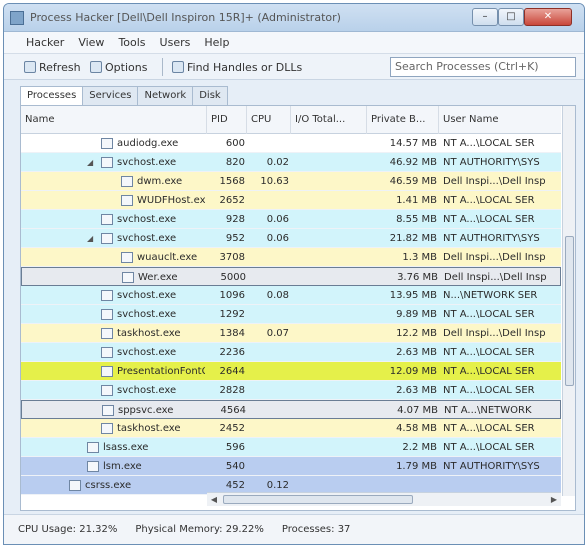 The height and width of the screenshot is (548, 588). I want to click on refresh-button: Refresh, so click(52, 67).